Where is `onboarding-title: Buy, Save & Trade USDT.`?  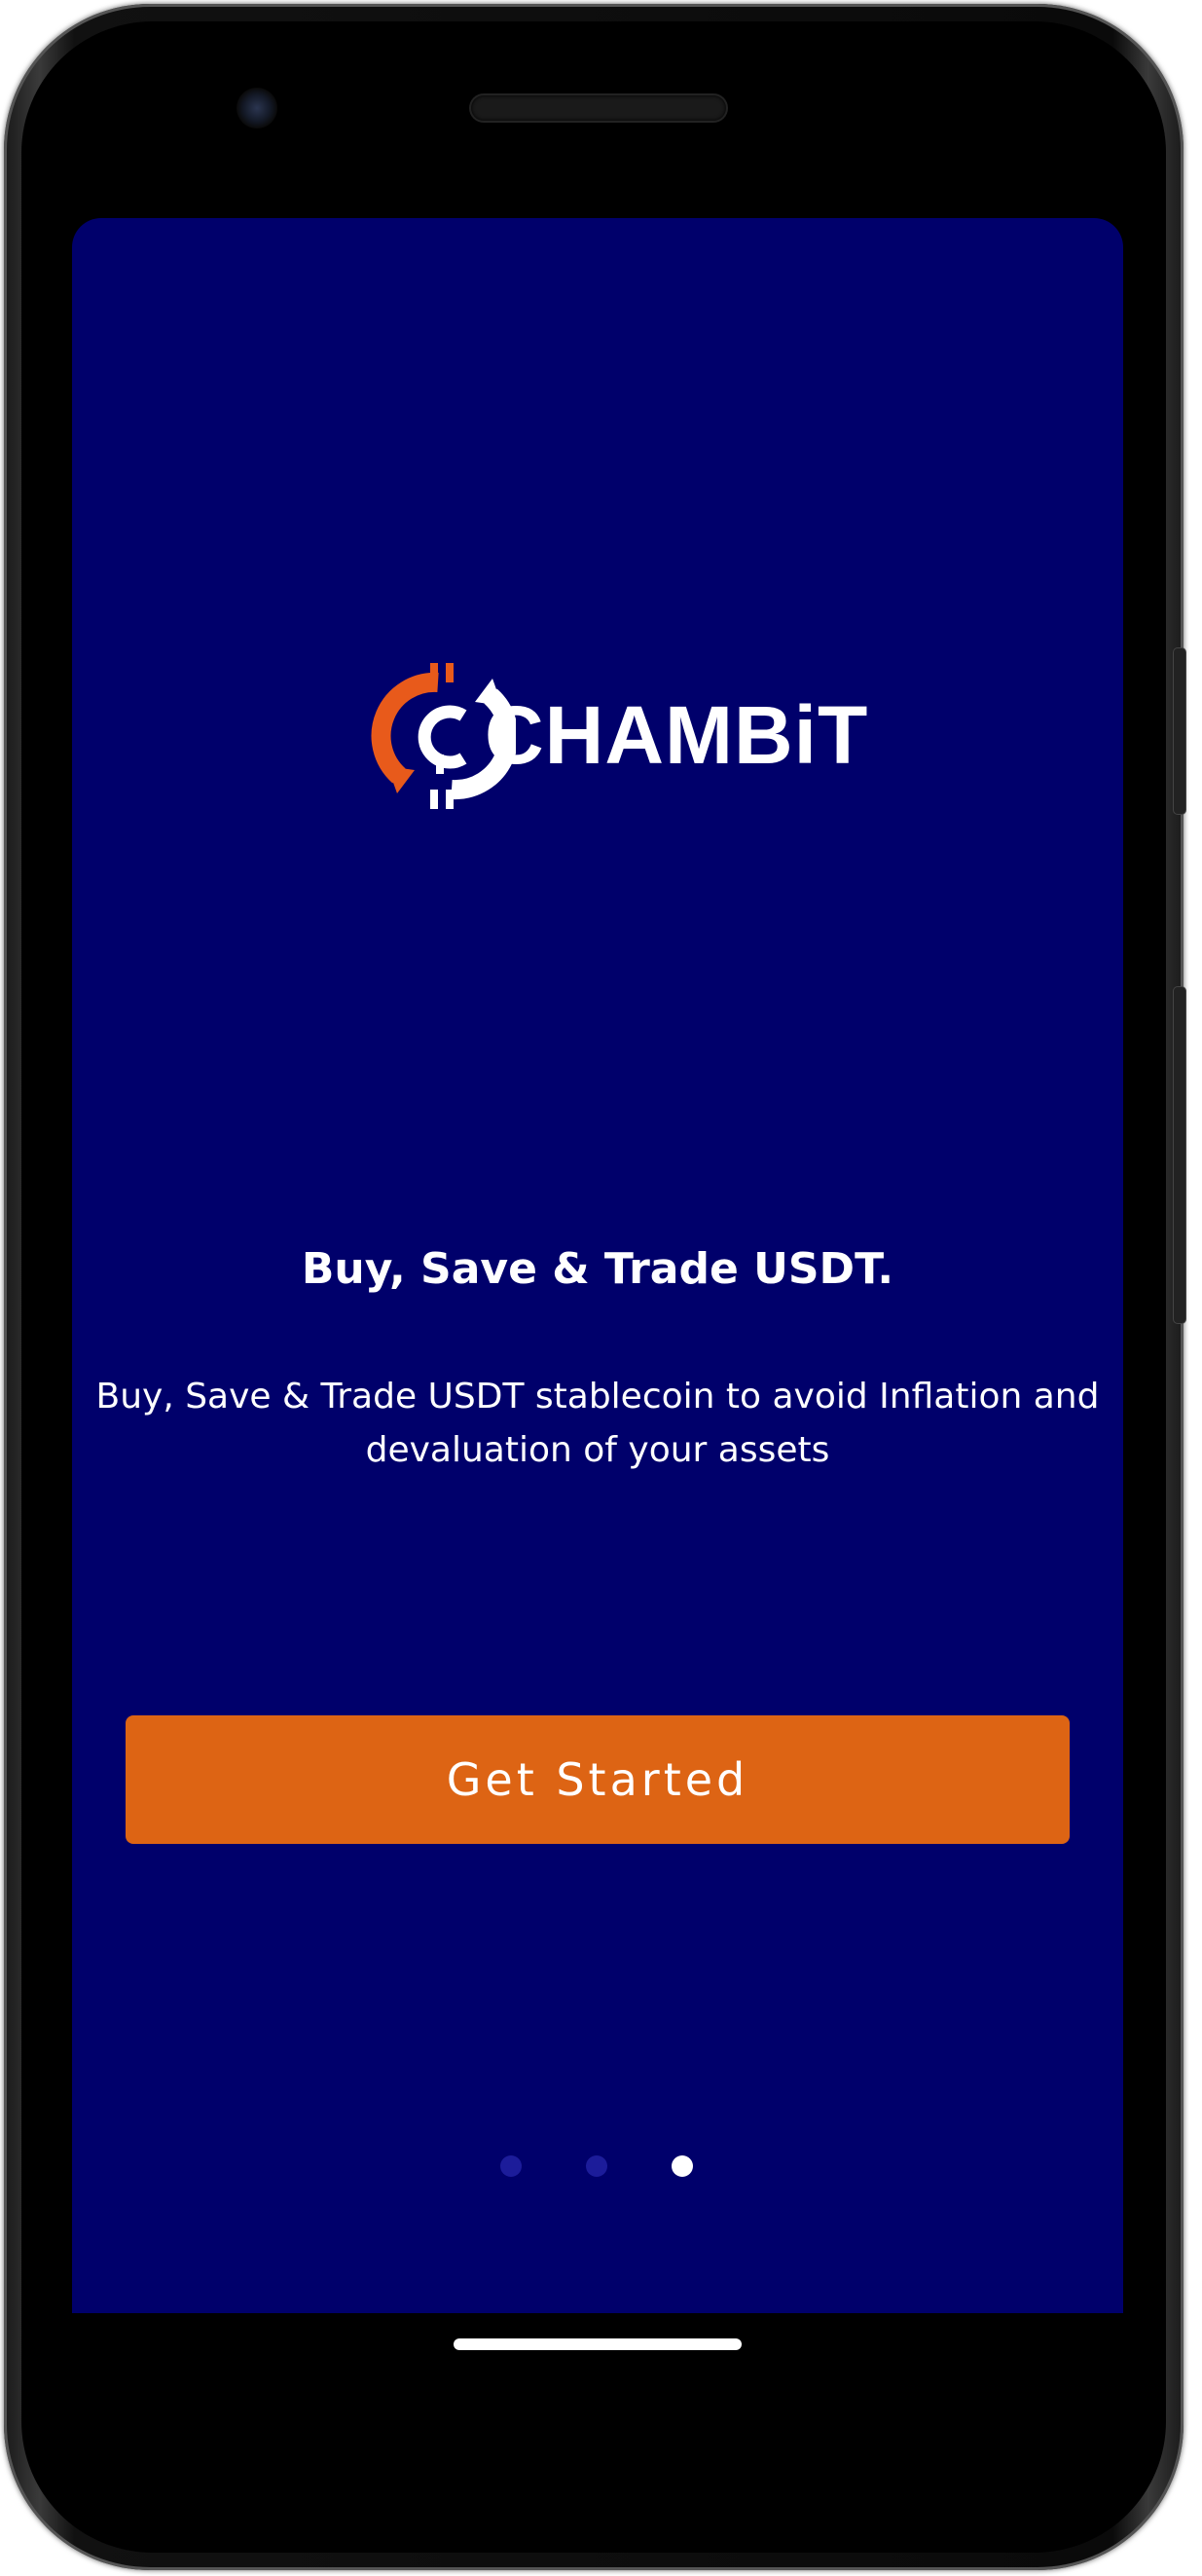 onboarding-title: Buy, Save & Trade USDT. is located at coordinates (597, 1269).